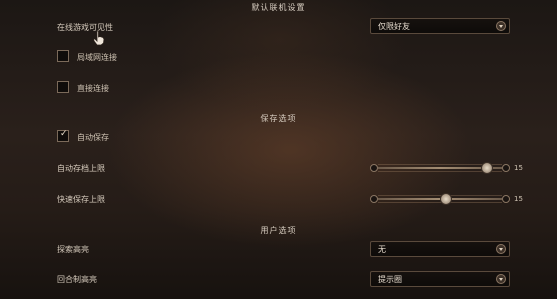  I want to click on lan-label: 局域网连接, so click(97, 57).